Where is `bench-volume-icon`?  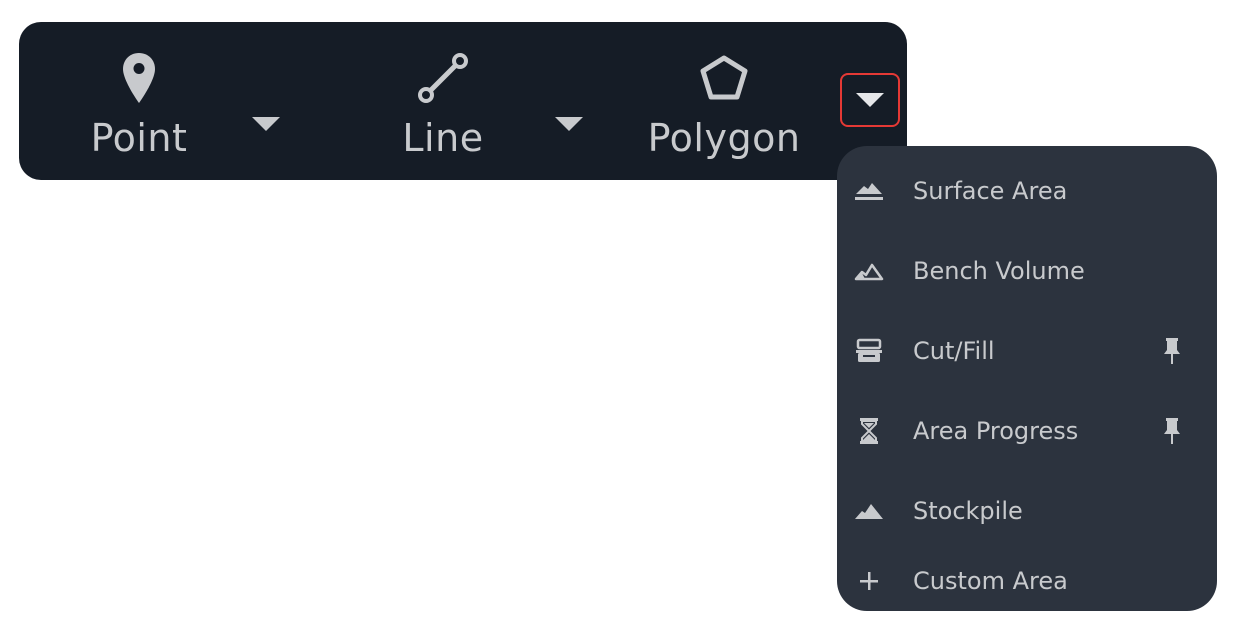
bench-volume-icon is located at coordinates (869, 271).